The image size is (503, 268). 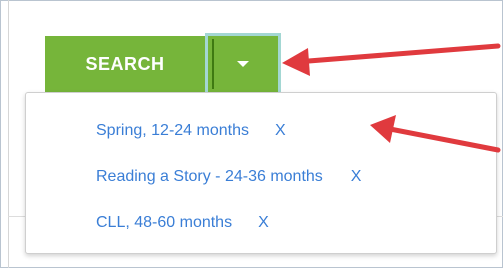 I want to click on saved-search-item: CLL, 48-60 months X, so click(x=182, y=223).